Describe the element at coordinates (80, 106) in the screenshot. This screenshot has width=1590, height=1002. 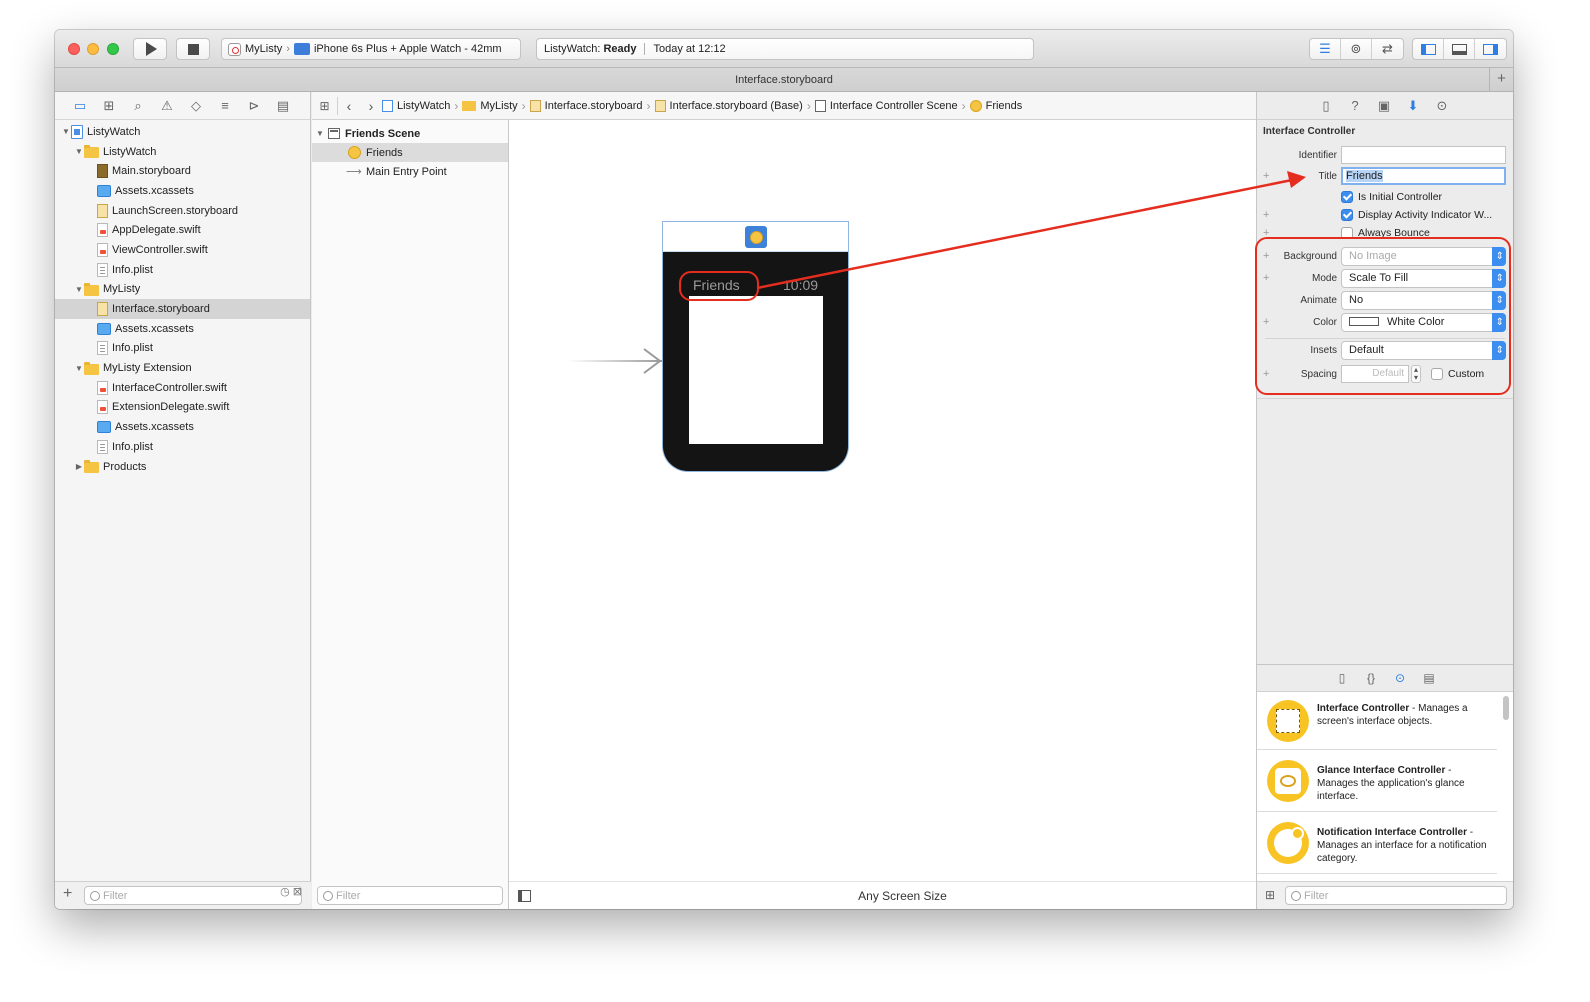
I see `project-navigator-folder-icon: ▭` at that location.